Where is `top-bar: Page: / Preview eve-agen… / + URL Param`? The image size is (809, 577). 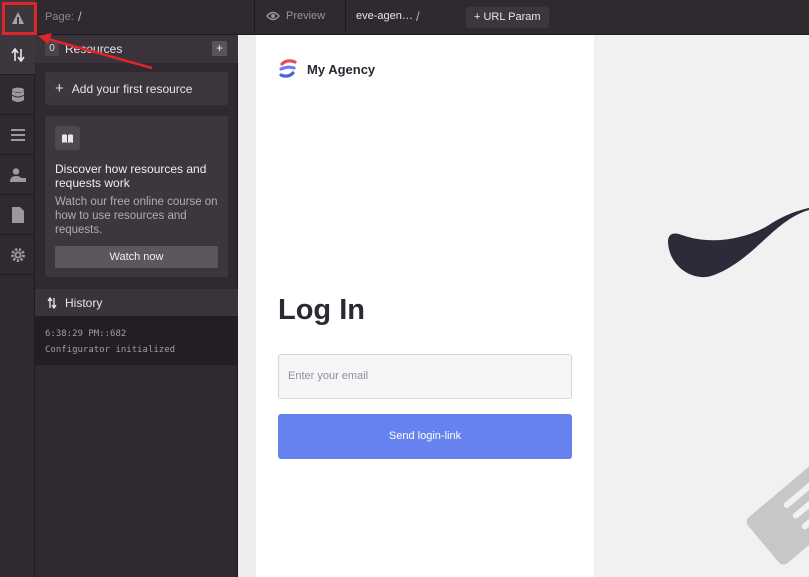 top-bar: Page: / Preview eve-agen… / + URL Param is located at coordinates (404, 17).